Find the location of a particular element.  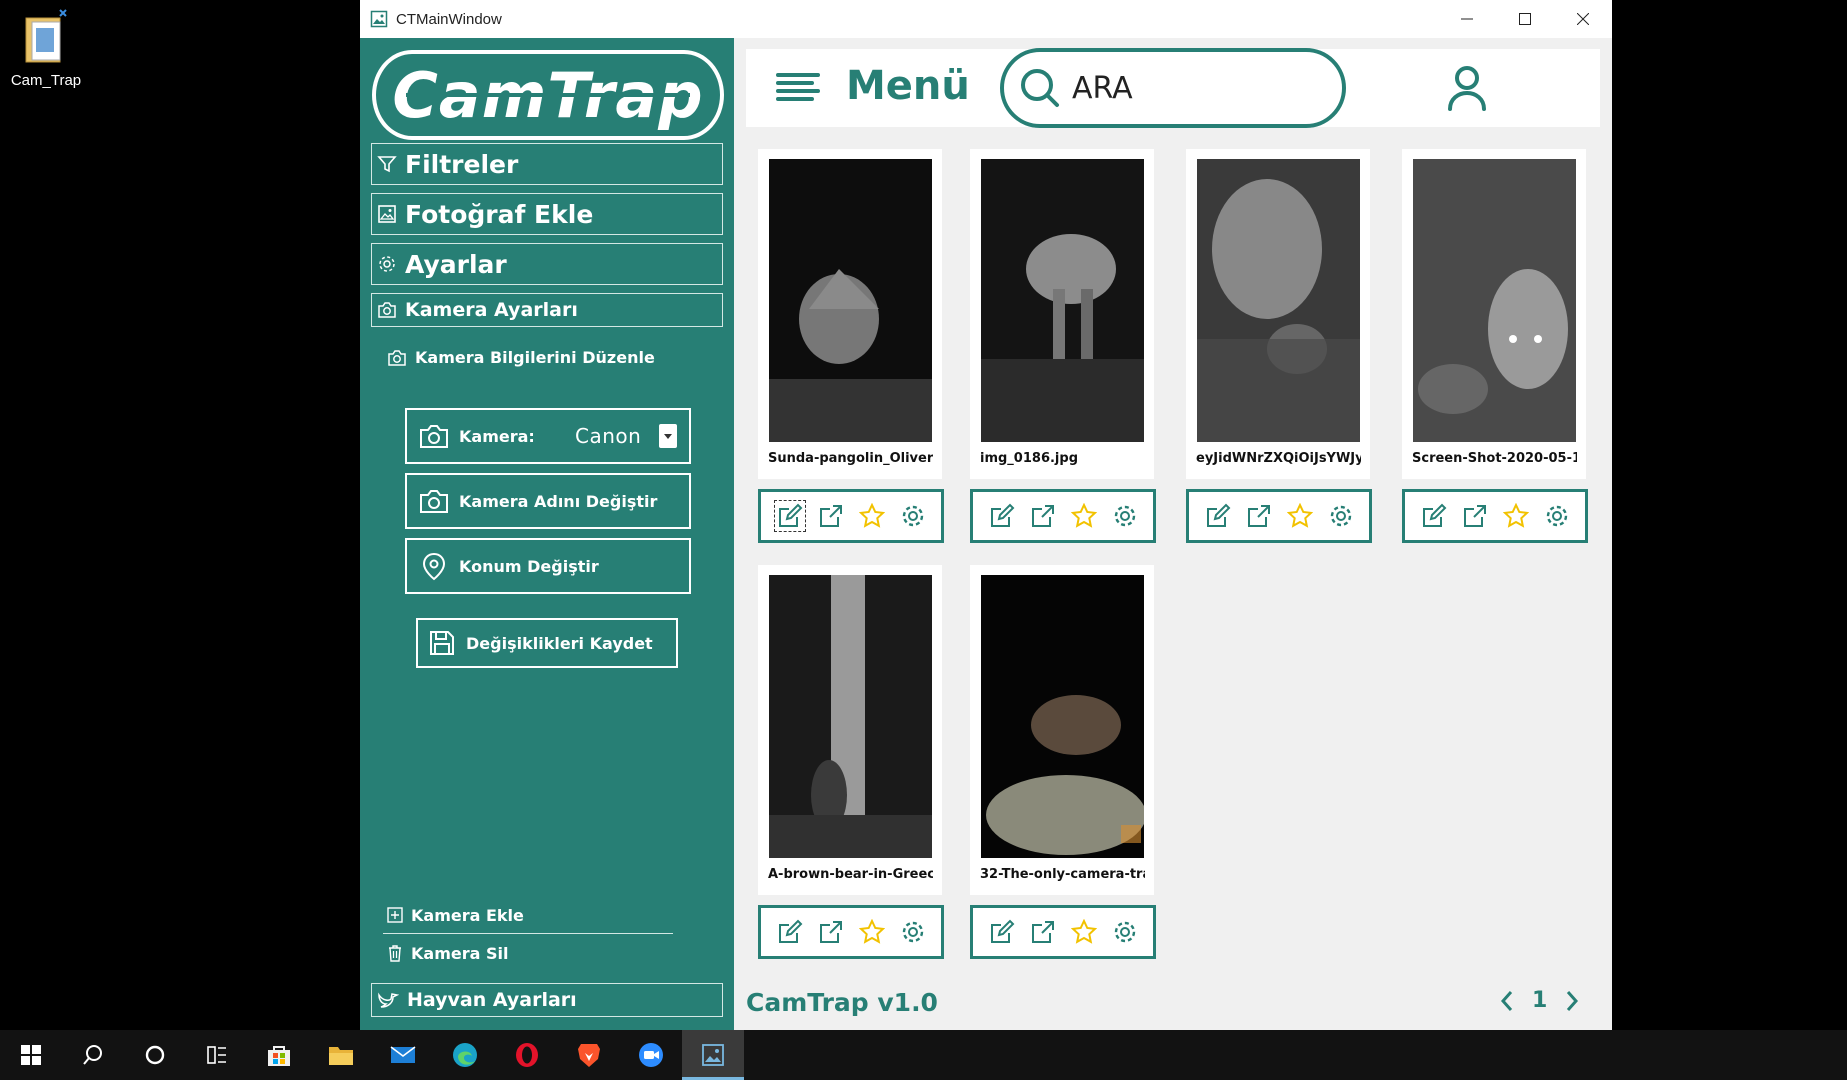

brave-browser-app is located at coordinates (589, 1055).